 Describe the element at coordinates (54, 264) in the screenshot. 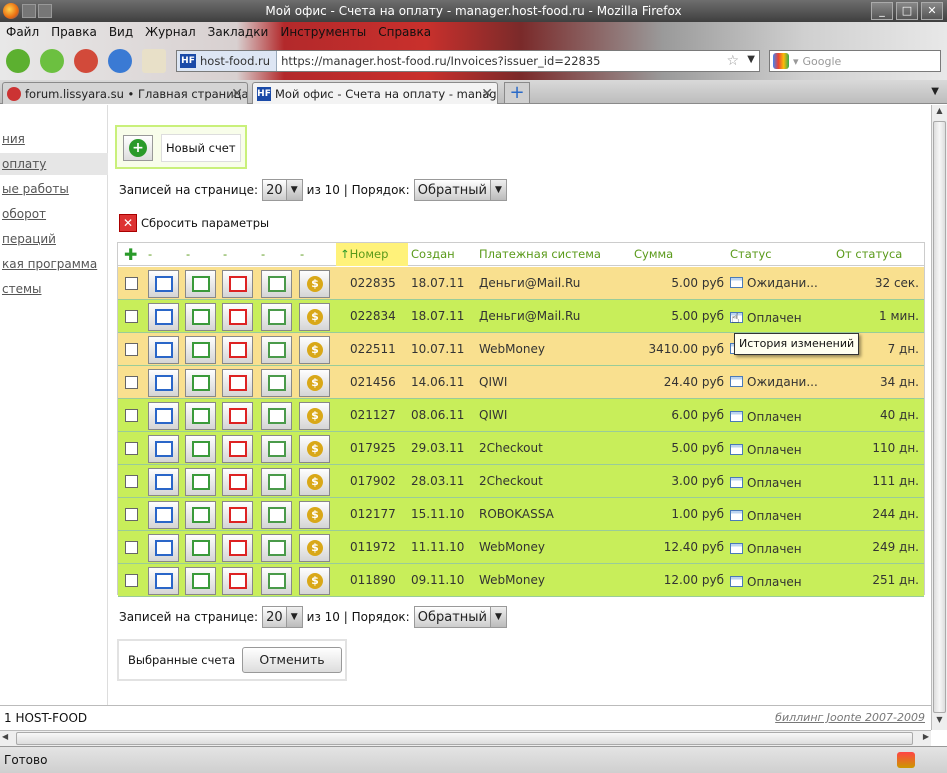

I see `sidebar-item-6: кая программа` at that location.